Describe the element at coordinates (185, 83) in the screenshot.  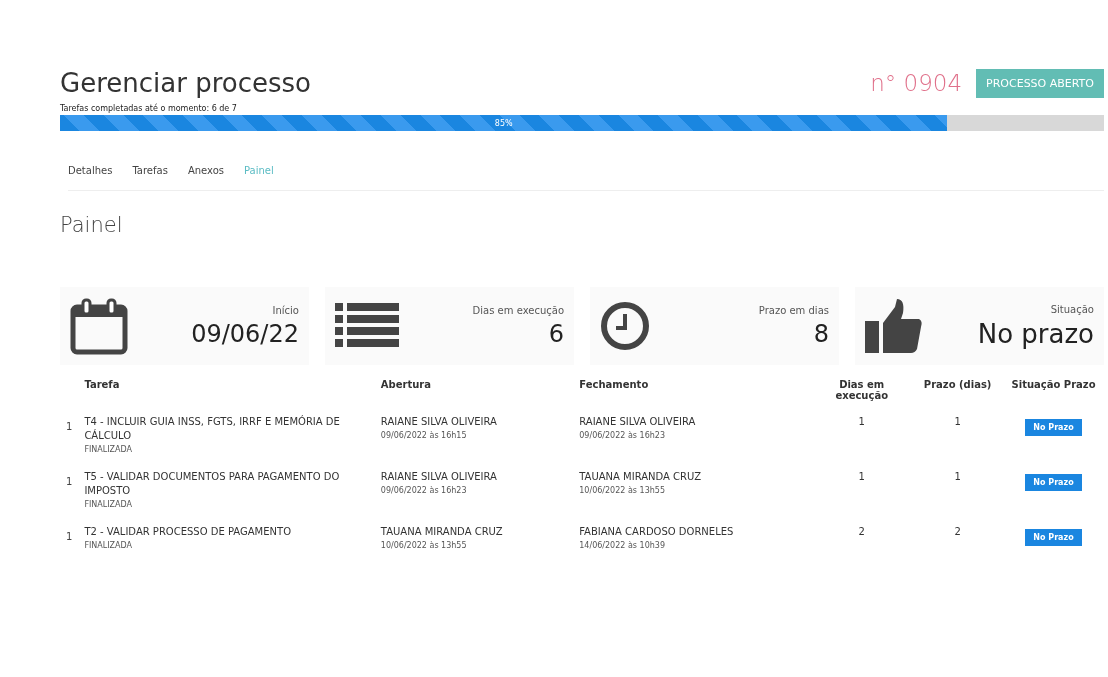
I see `page-title: Gerenciar processo` at that location.